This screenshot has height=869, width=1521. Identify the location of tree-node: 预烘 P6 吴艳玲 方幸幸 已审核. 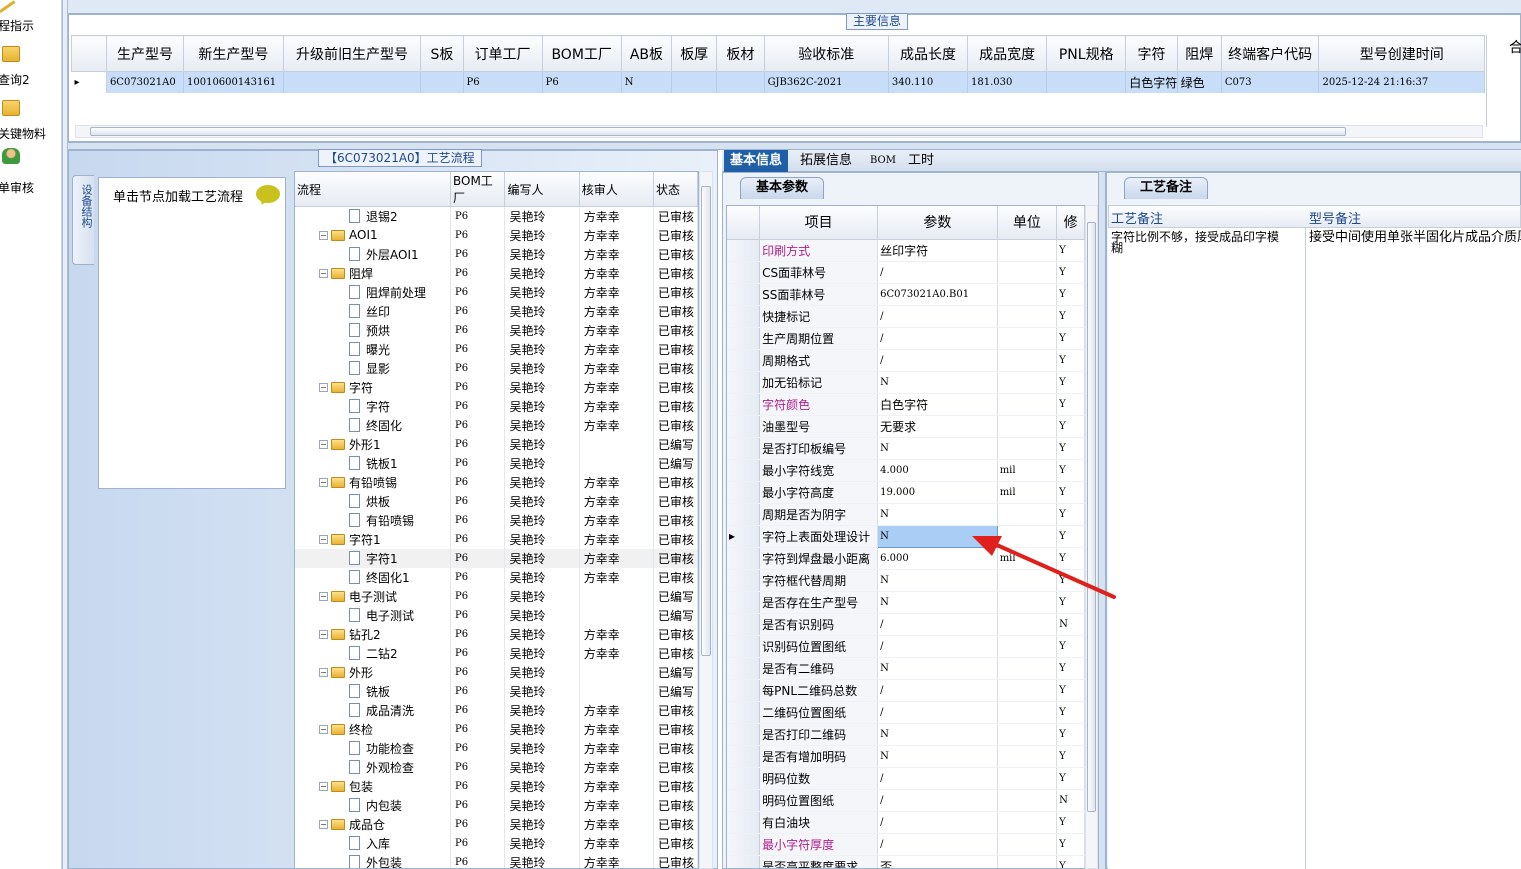
(496, 330).